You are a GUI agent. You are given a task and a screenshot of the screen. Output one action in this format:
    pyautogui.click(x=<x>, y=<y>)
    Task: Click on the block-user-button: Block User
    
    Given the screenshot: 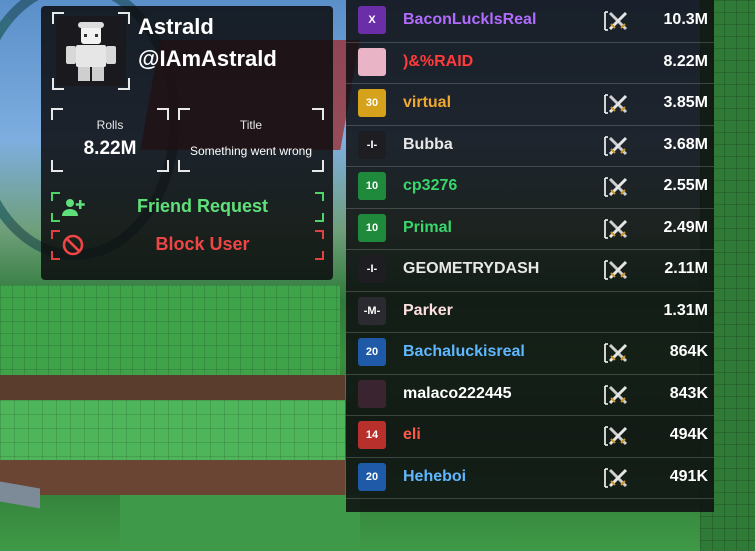 What is the action you would take?
    pyautogui.click(x=187, y=245)
    